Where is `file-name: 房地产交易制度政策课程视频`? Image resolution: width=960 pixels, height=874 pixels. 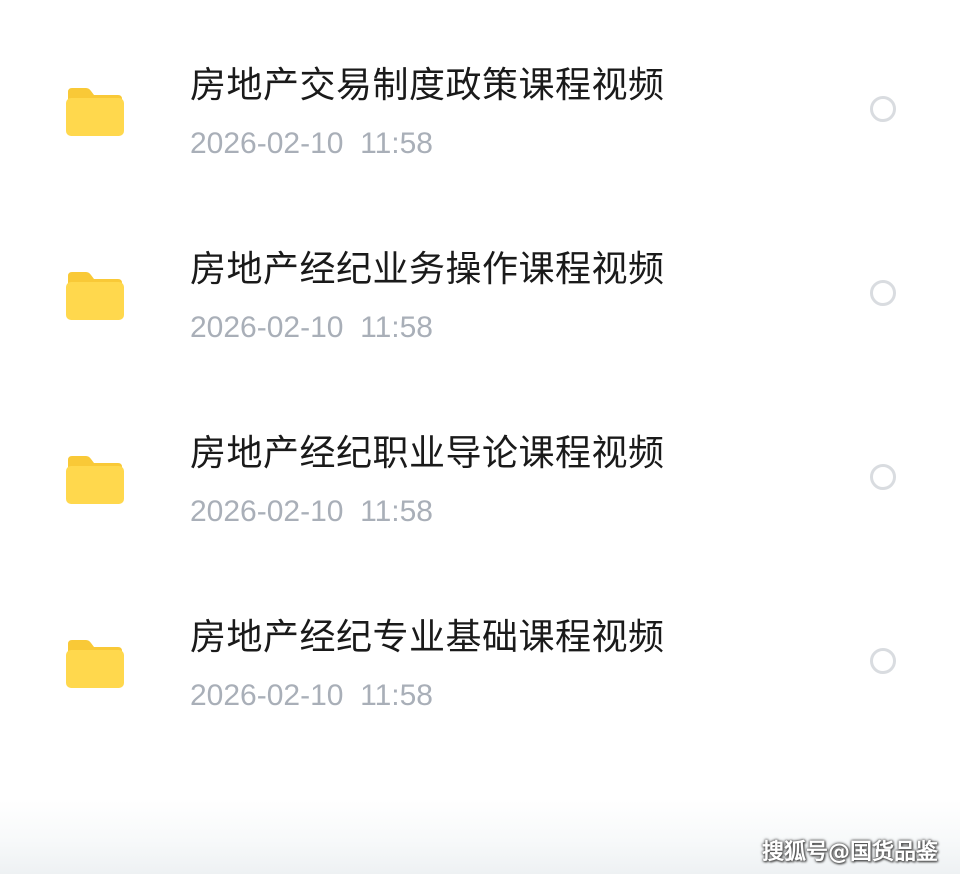
file-name: 房地产交易制度政策课程视频 is located at coordinates (427, 85).